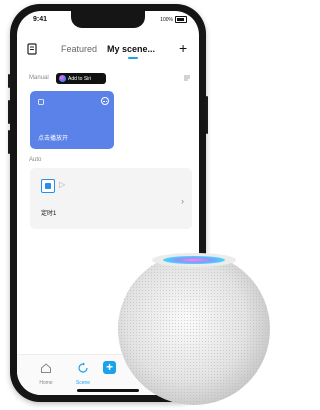  Describe the element at coordinates (108, 19) in the screenshot. I see `notch` at that location.